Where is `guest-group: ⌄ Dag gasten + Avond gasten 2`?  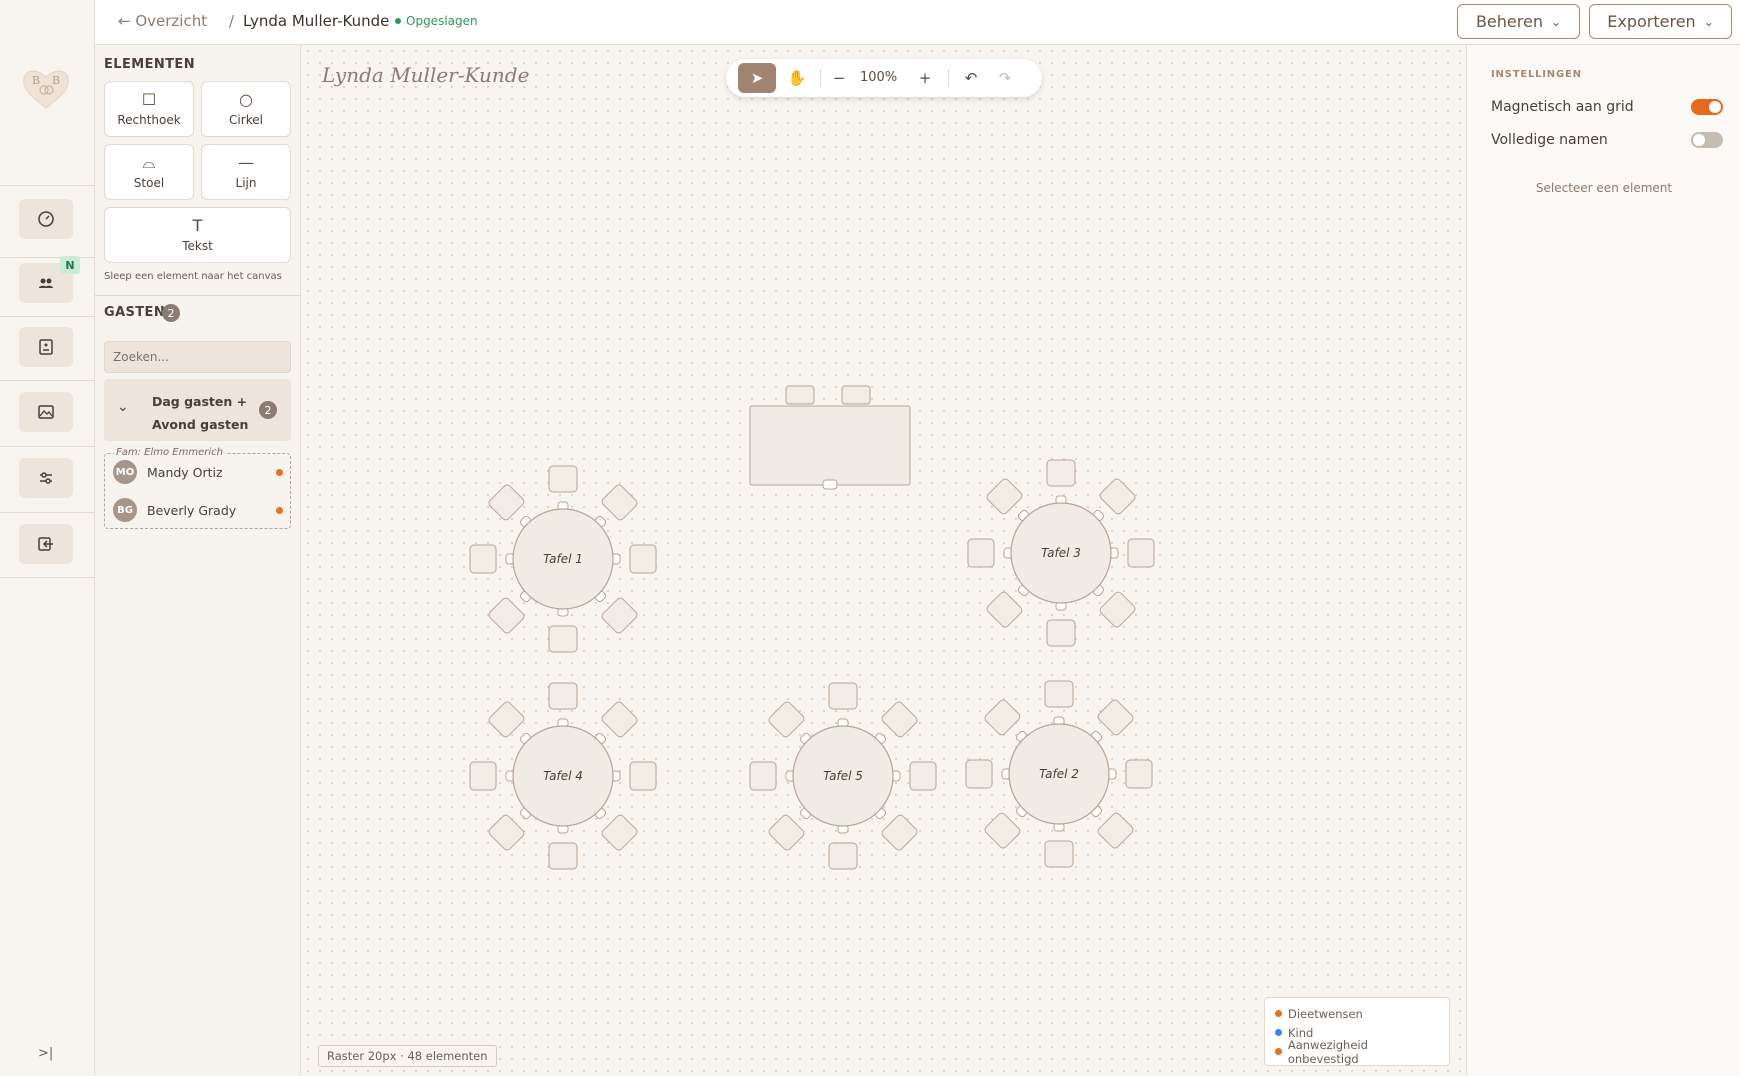 guest-group: ⌄ Dag gasten + Avond gasten 2 is located at coordinates (197, 410).